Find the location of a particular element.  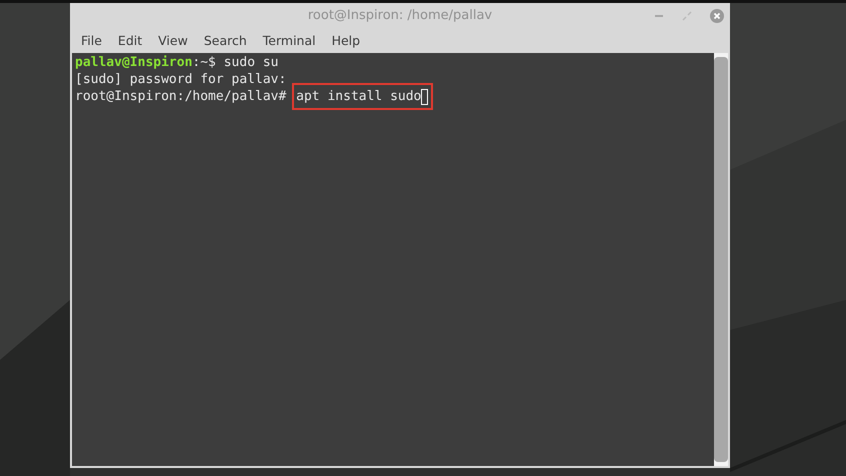

terminal-line: :~$ sudo su is located at coordinates (235, 62).